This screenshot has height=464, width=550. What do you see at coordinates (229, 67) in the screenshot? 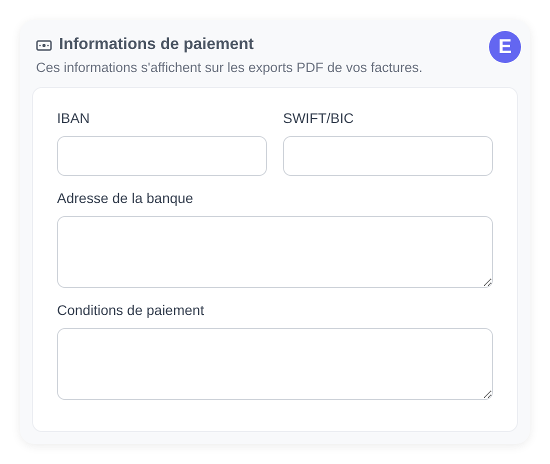
I see `section-subtitle: Ces informations s'affichent sur les exports PDF de vos factures.` at bounding box center [229, 67].